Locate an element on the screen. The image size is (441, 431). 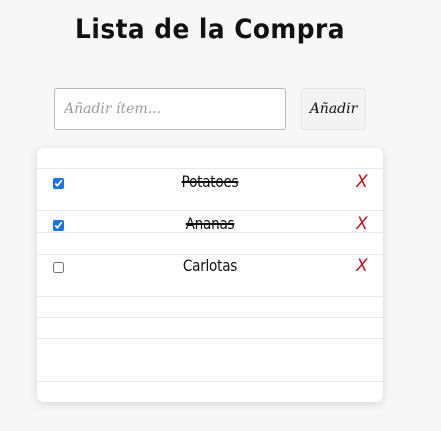
list-item: Potatoes X is located at coordinates (210, 185).